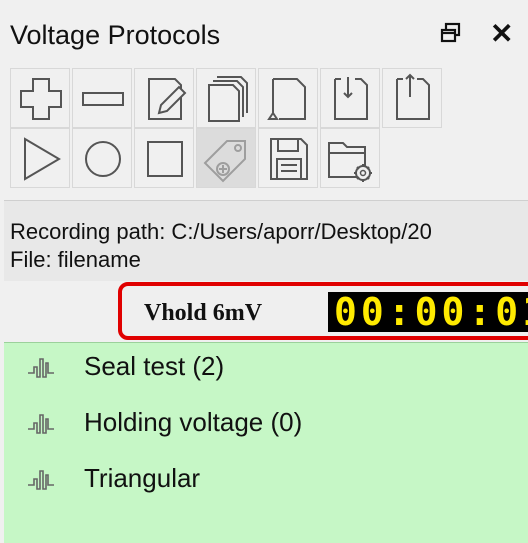  I want to click on record-button, so click(102, 158).